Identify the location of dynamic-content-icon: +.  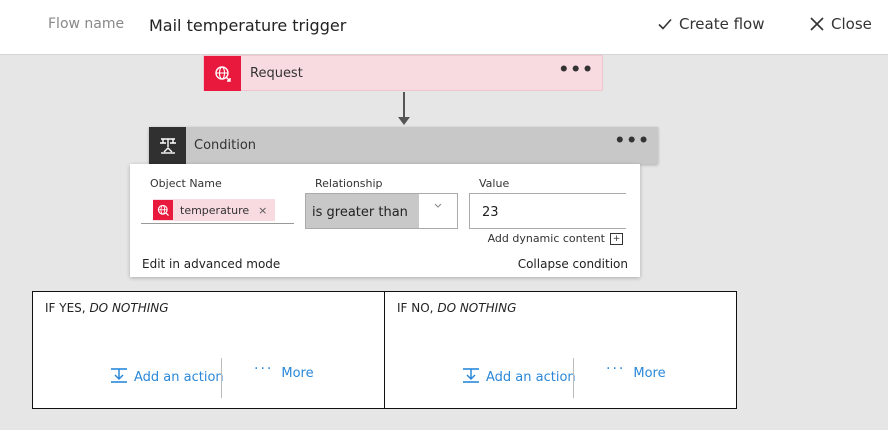
(616, 238).